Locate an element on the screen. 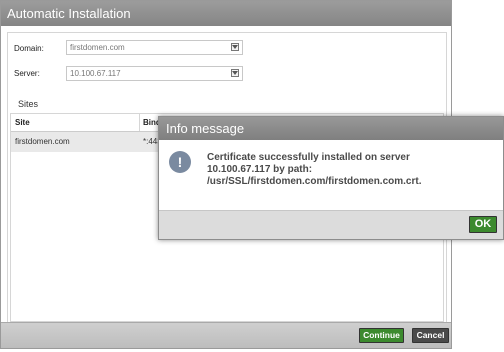  column-divider is located at coordinates (139, 122).